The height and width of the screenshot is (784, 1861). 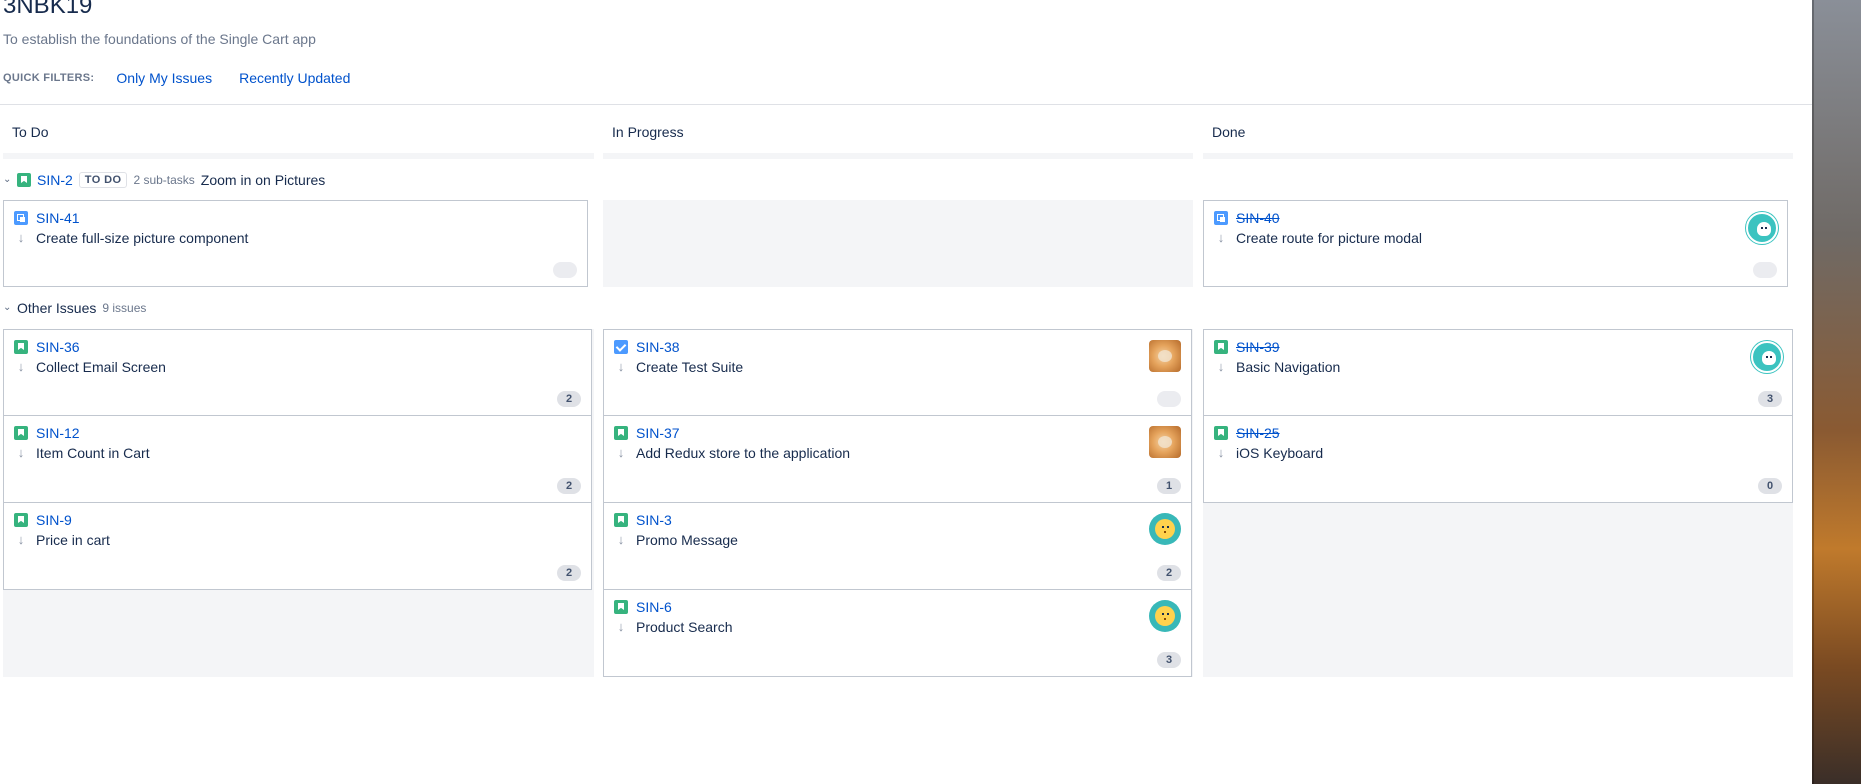 What do you see at coordinates (124, 308) in the screenshot?
I see `issue-count: 9 issues` at bounding box center [124, 308].